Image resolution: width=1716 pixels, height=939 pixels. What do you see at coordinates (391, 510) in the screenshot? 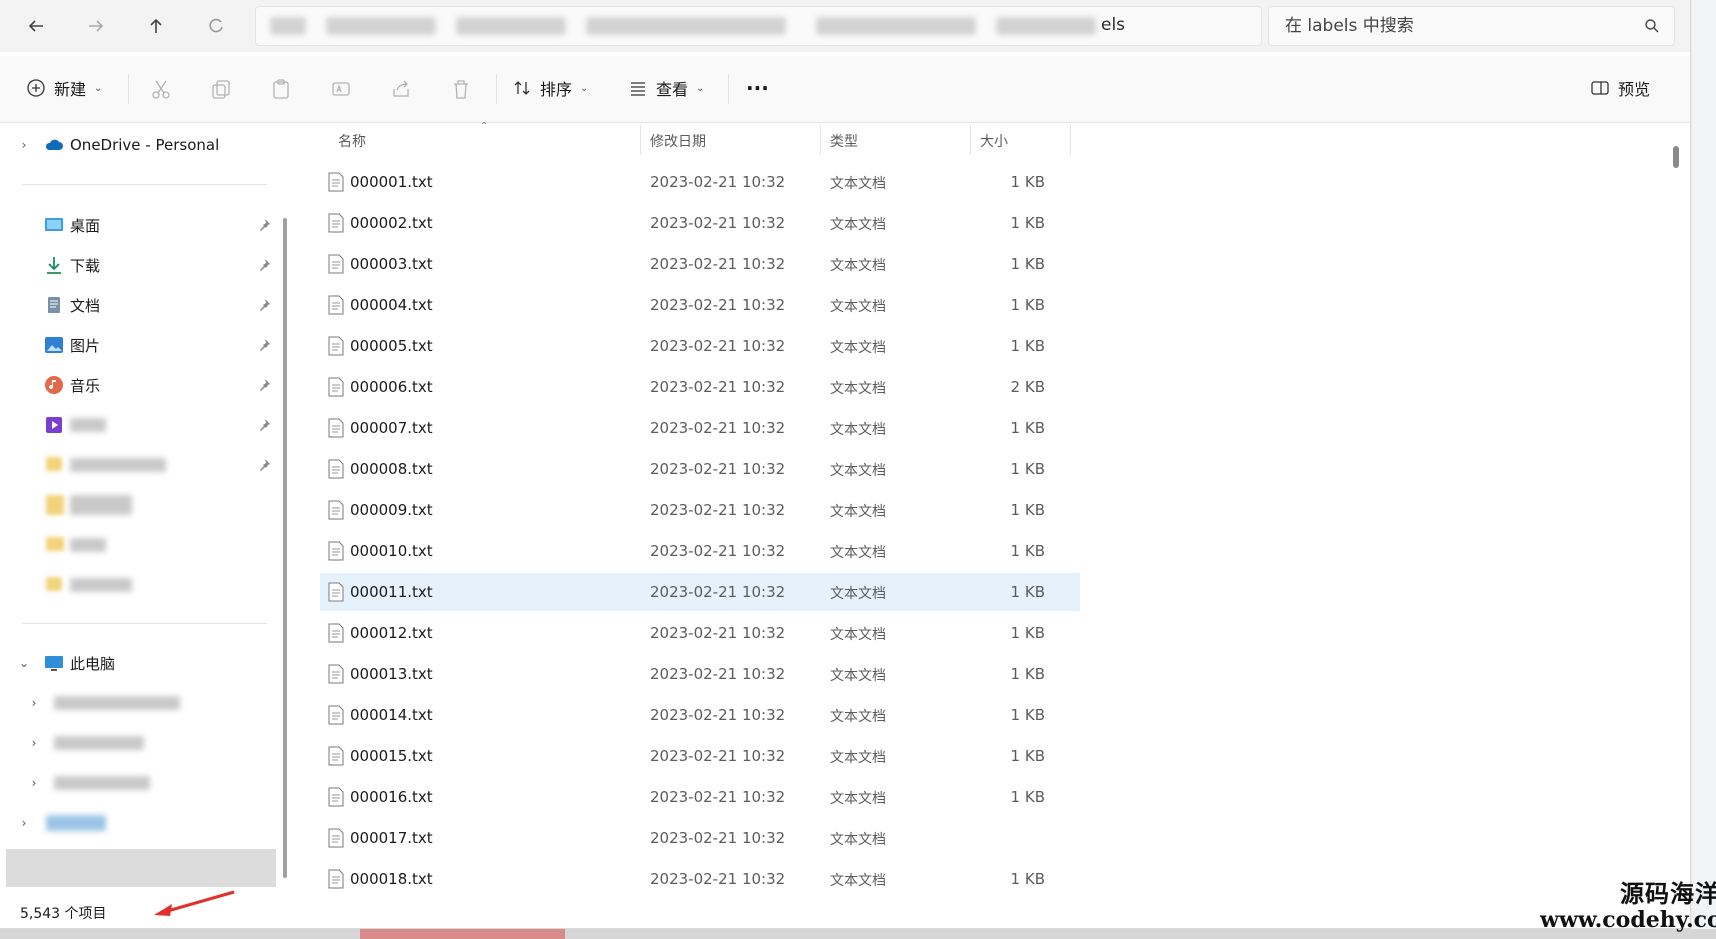
I see `file-name: 000009.txt` at bounding box center [391, 510].